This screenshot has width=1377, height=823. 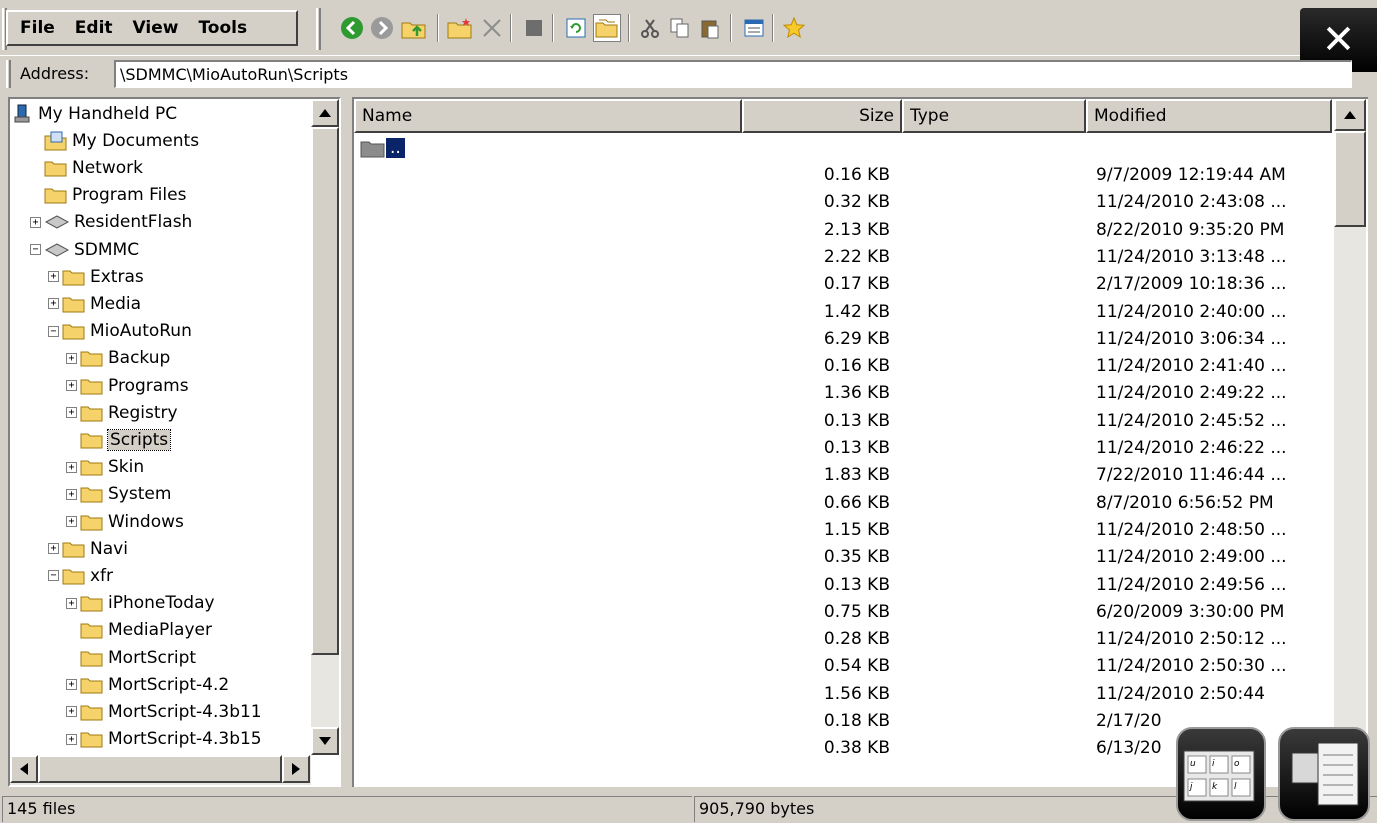 What do you see at coordinates (164, 711) in the screenshot?
I see `tree-item: + MortScript-4.3b11` at bounding box center [164, 711].